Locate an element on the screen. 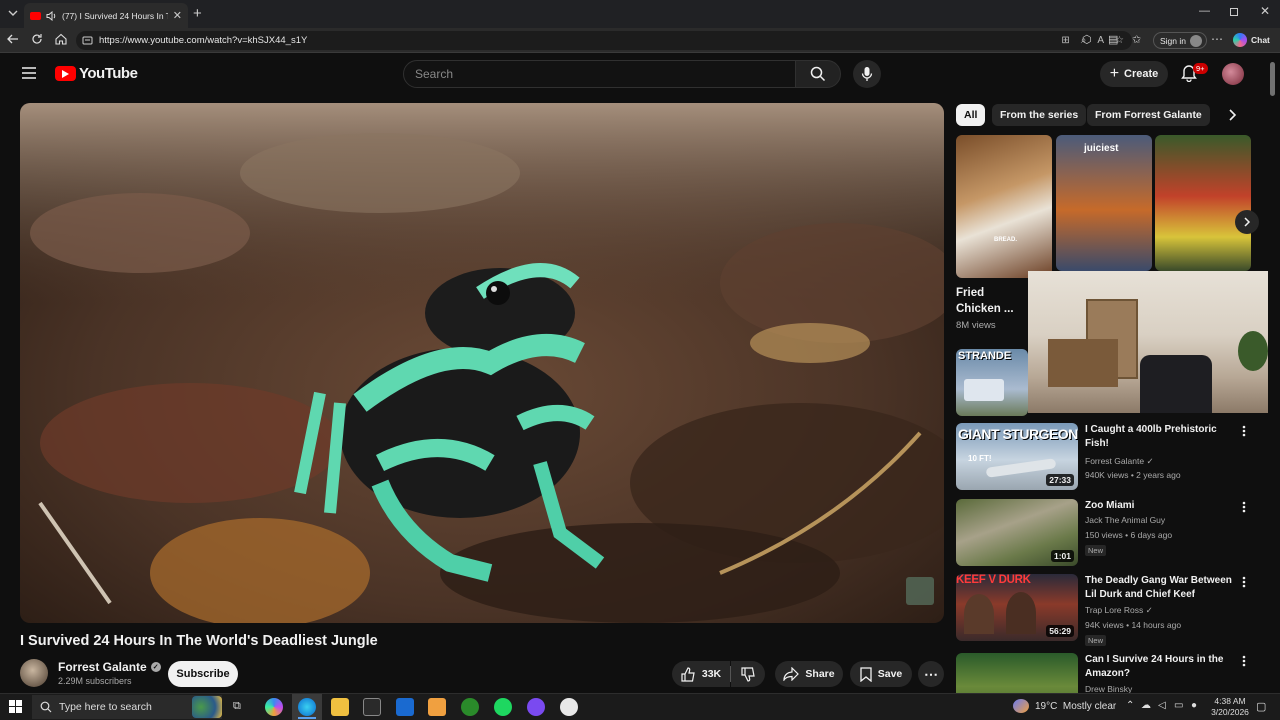 The image size is (1280, 720). clock-date: 3/20/2026 is located at coordinates (1230, 712).